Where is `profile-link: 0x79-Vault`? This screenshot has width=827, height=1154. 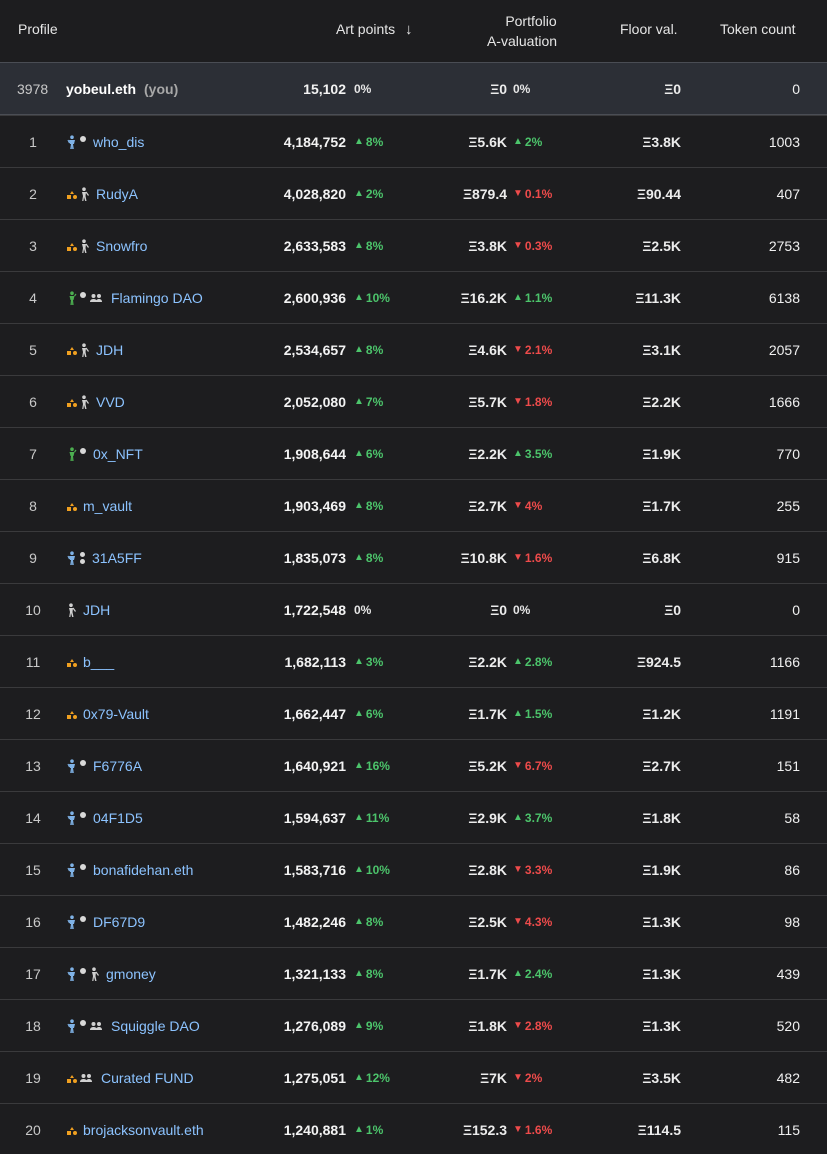
profile-link: 0x79-Vault is located at coordinates (116, 714).